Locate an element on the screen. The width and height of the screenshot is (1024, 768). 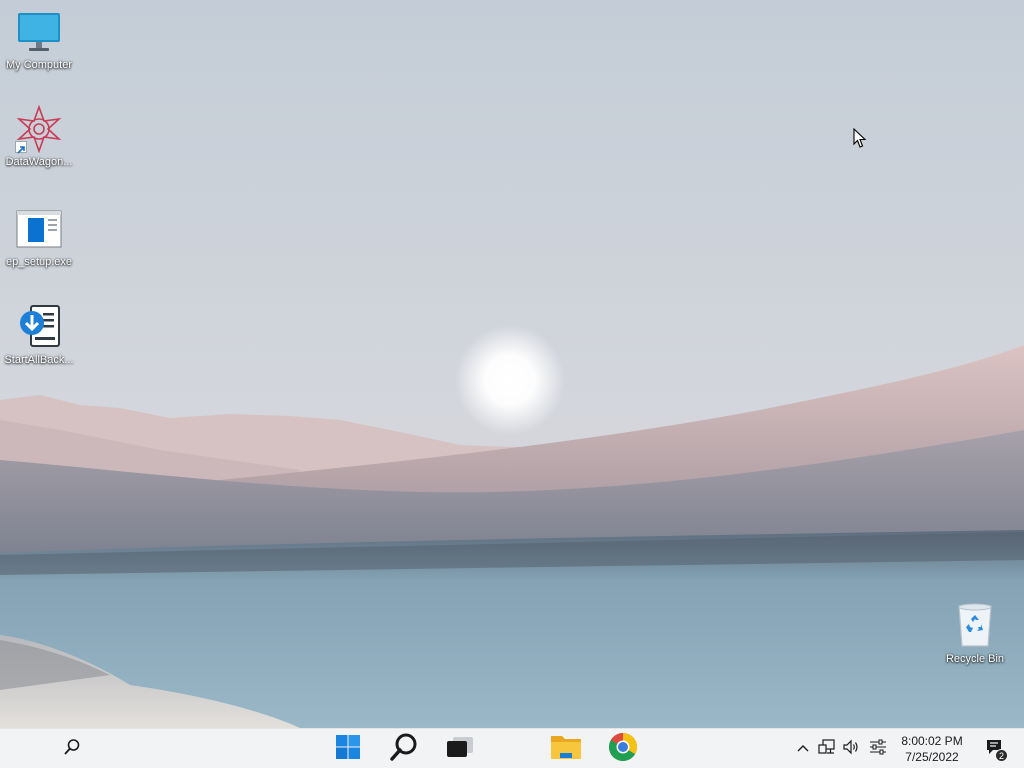
mouse-pointer-icon is located at coordinates (860, 138).